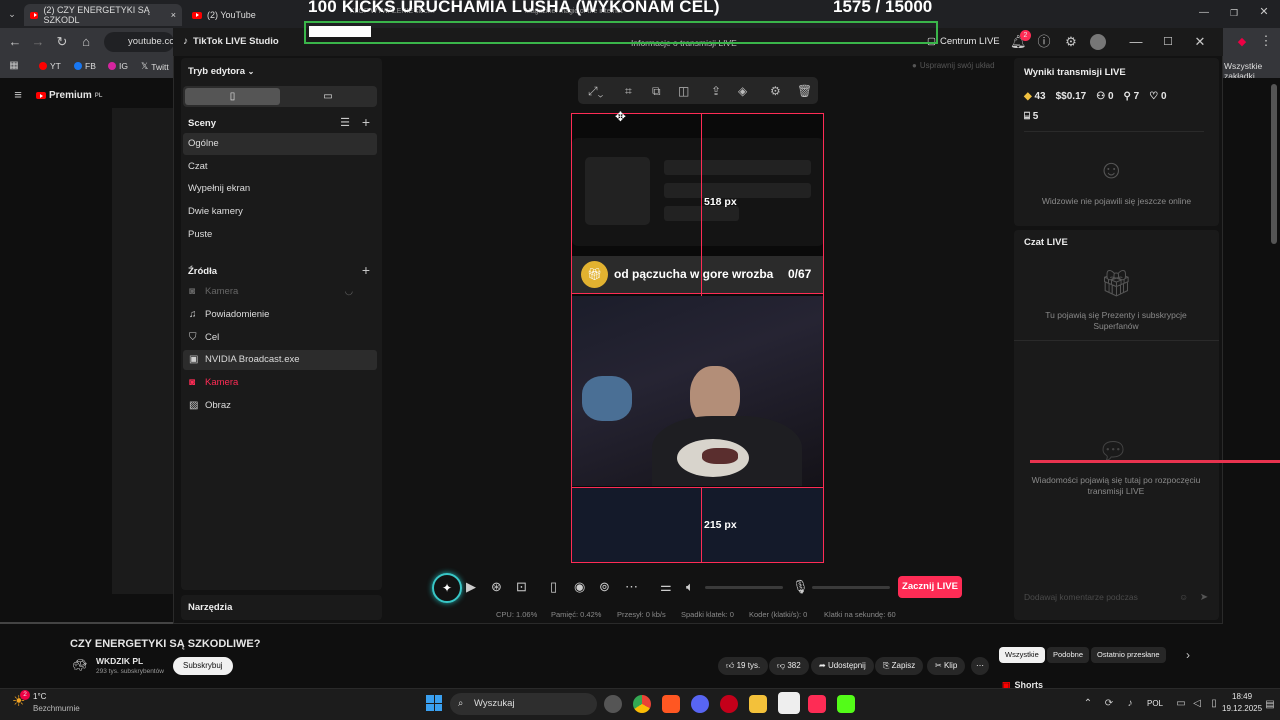  I want to click on notification-center-icon: ▤, so click(1270, 705).